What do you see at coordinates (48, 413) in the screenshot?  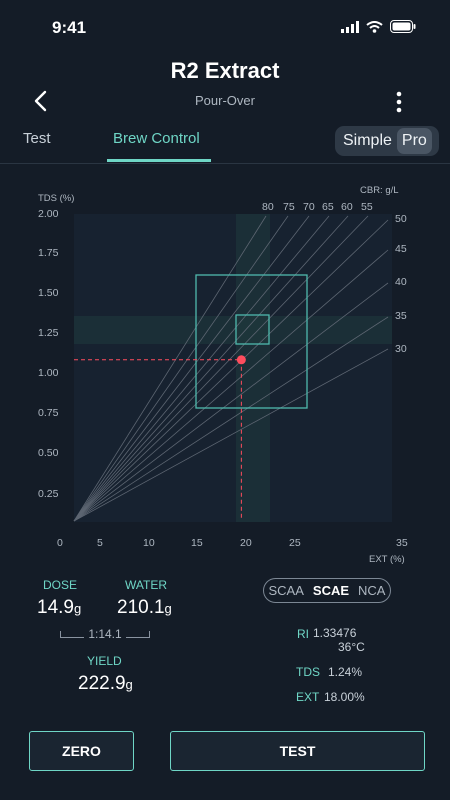 I see `y-tick-label: 0.75` at bounding box center [48, 413].